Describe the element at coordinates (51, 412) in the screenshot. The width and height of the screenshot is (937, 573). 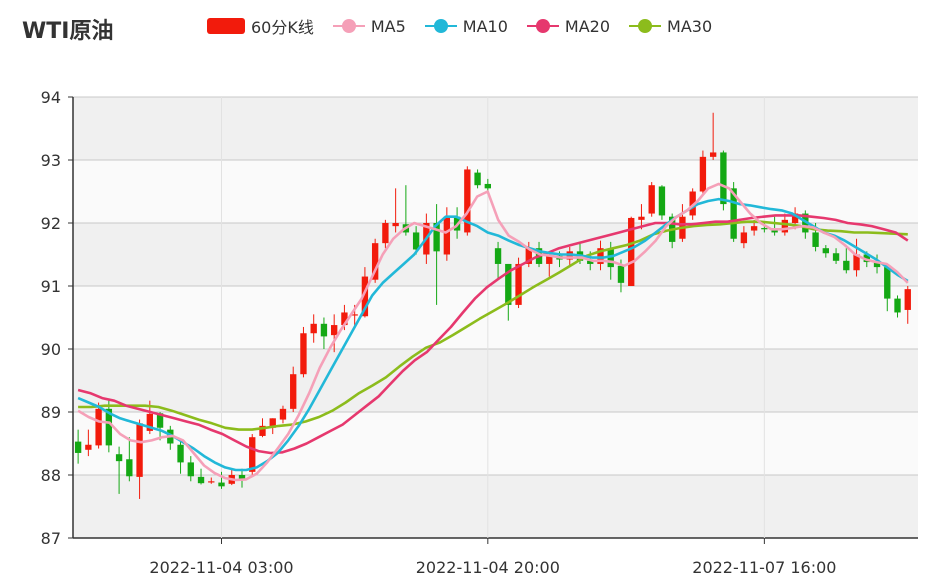
I see `y-tick-label: 89` at that location.